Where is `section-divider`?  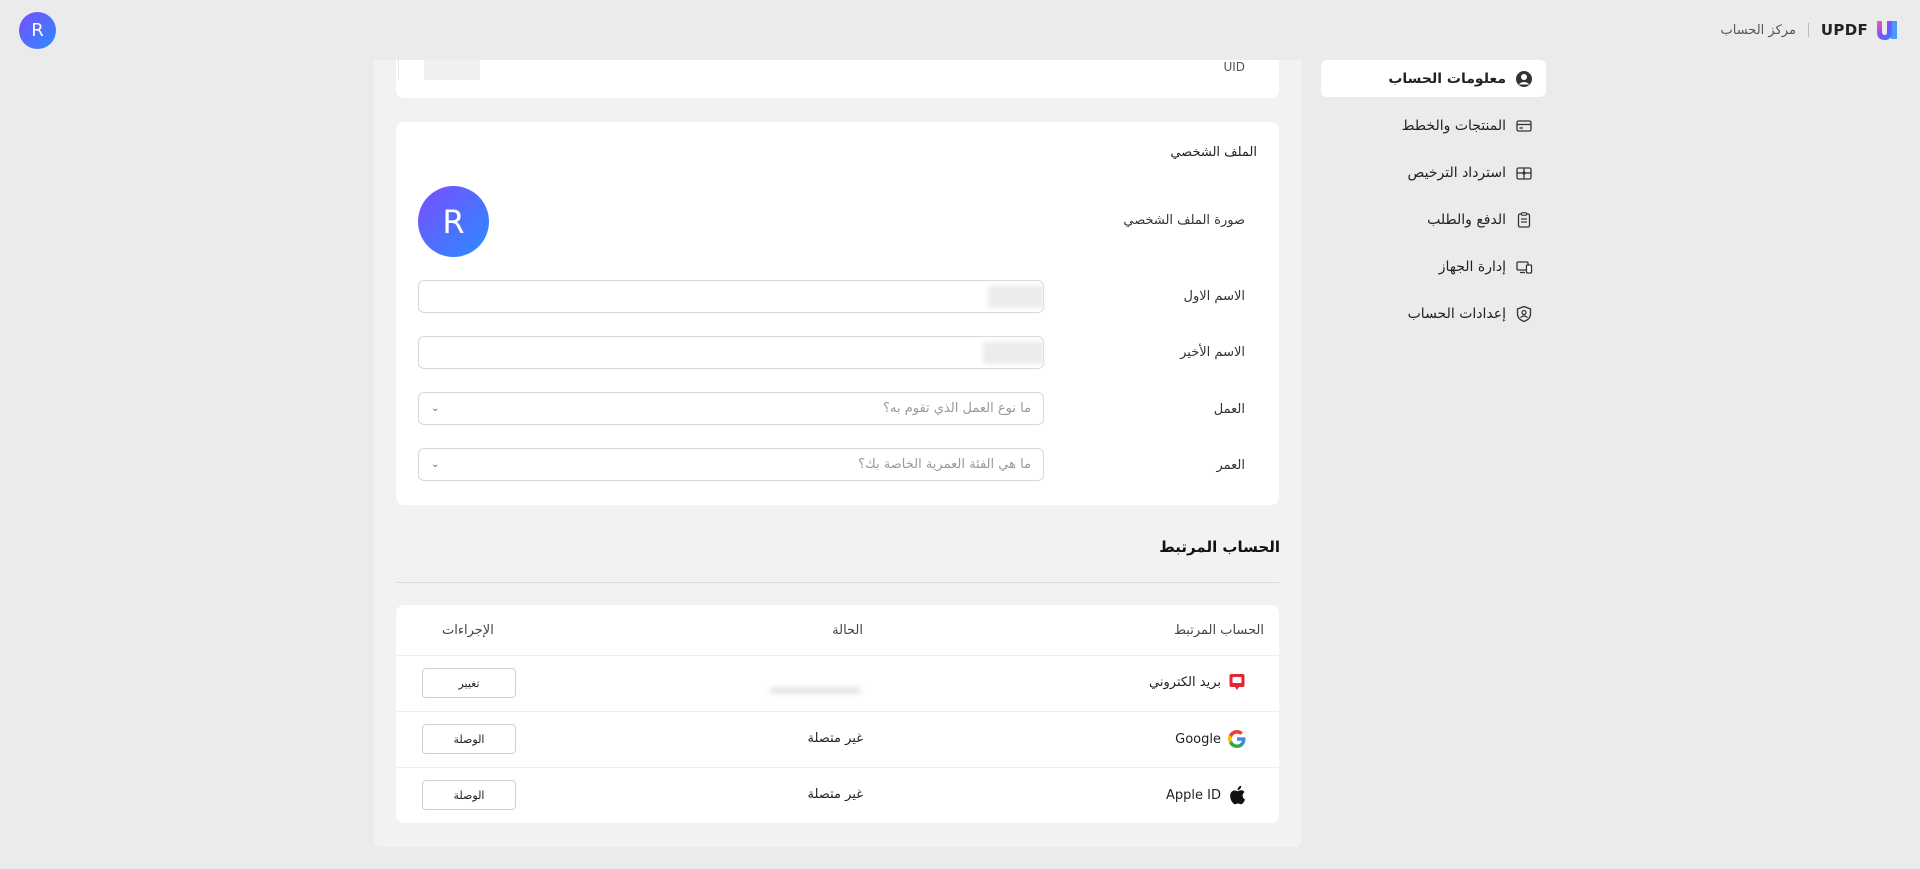
section-divider is located at coordinates (837, 582).